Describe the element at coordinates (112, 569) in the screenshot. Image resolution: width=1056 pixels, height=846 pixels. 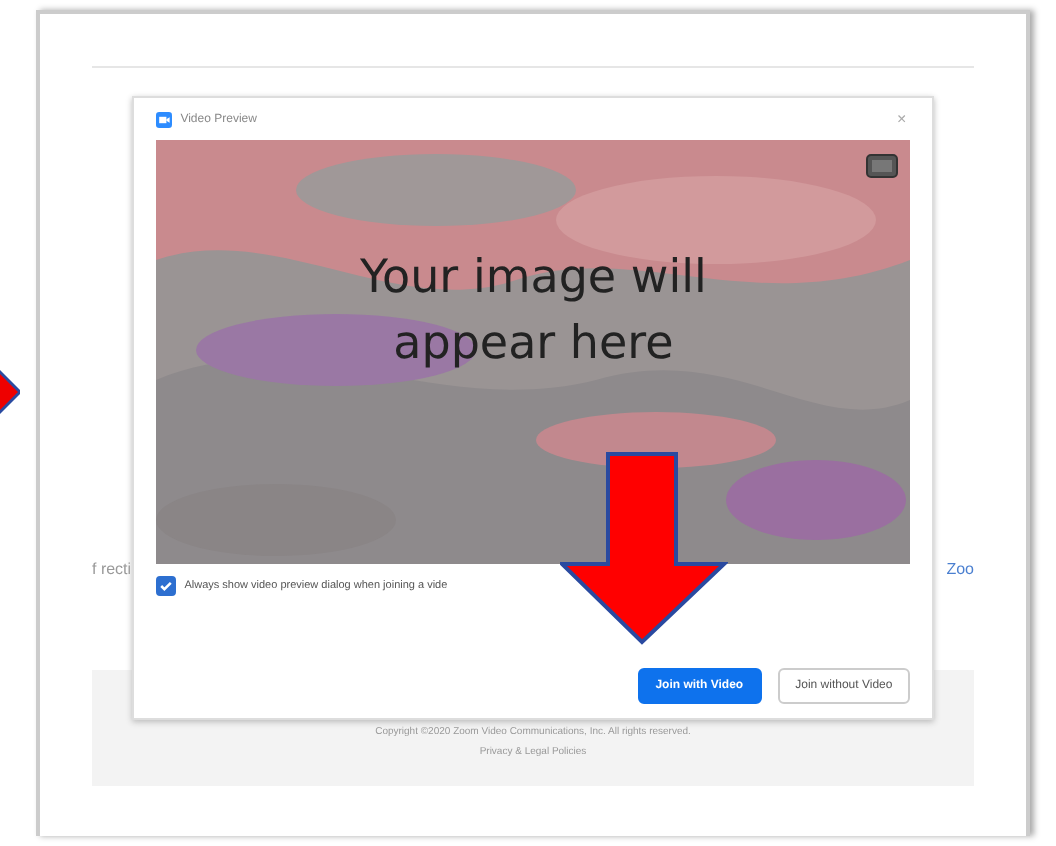
I see `page-text: f recti` at that location.